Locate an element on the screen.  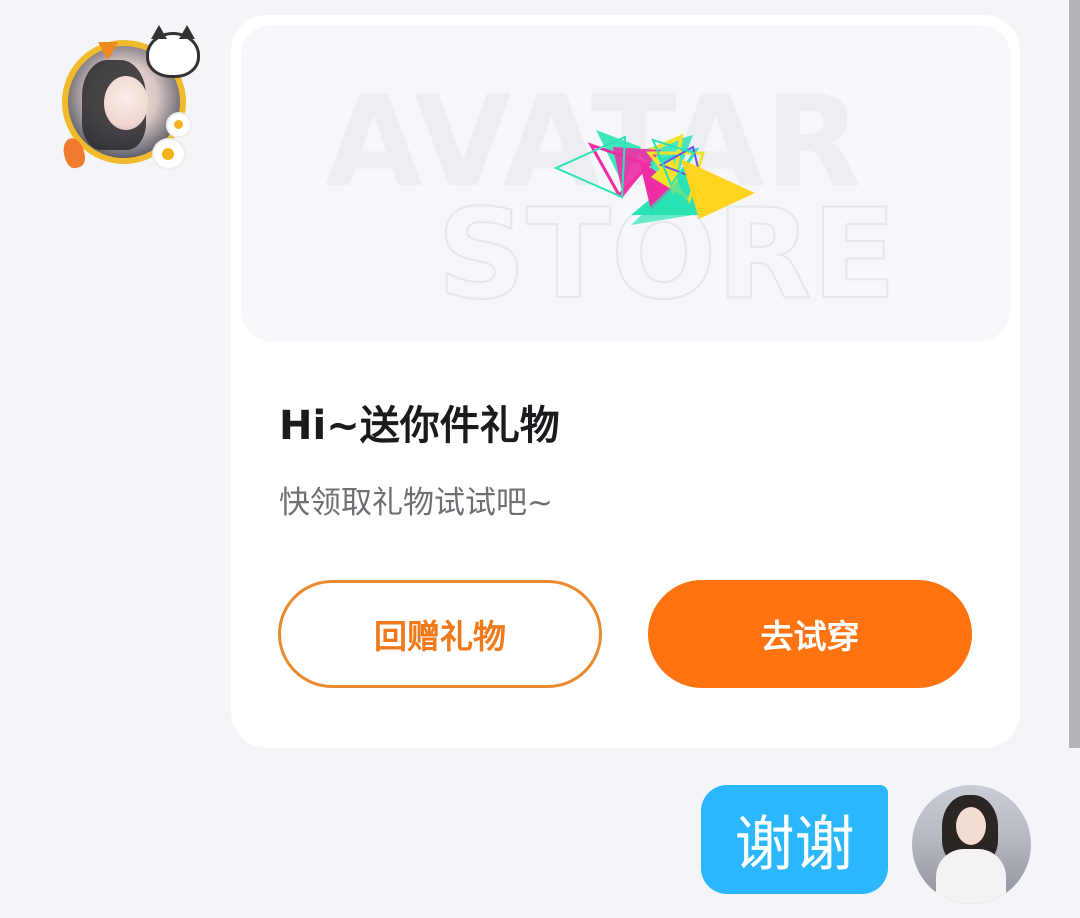
return-gift-button: 回赠礼物 is located at coordinates (440, 634).